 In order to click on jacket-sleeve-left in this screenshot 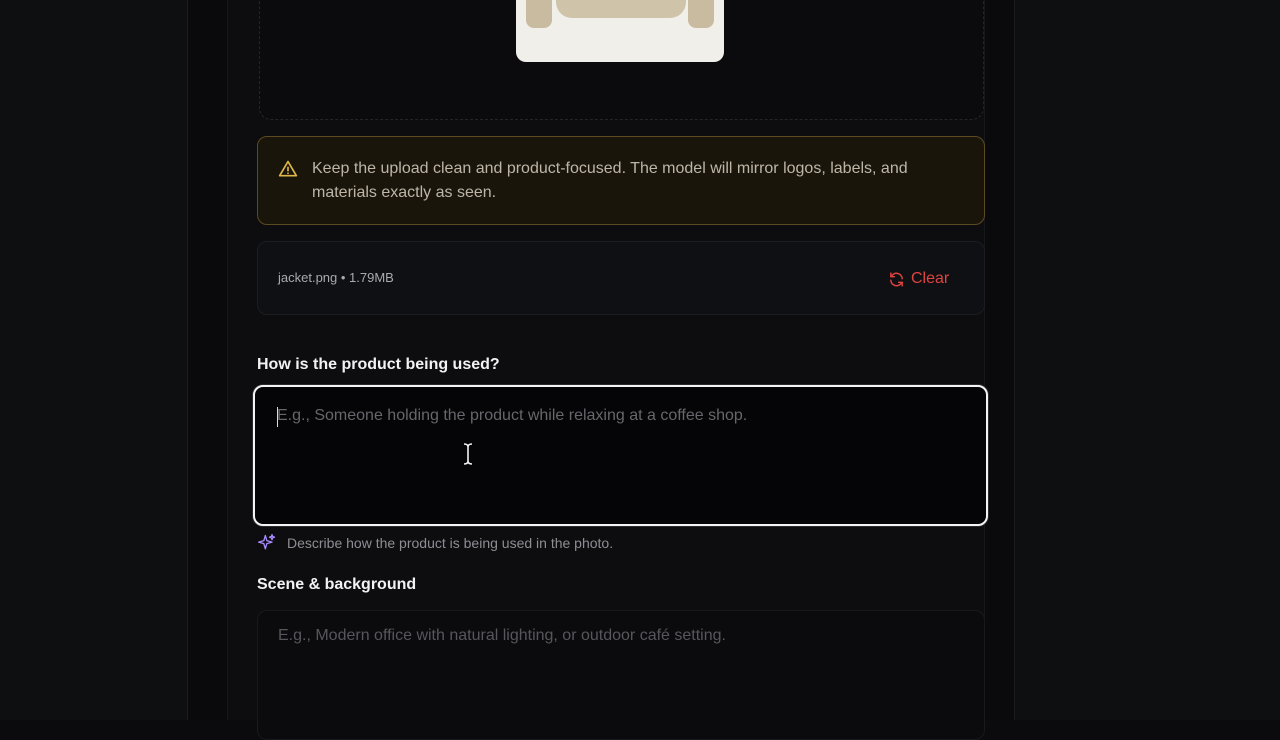, I will do `click(539, 14)`.